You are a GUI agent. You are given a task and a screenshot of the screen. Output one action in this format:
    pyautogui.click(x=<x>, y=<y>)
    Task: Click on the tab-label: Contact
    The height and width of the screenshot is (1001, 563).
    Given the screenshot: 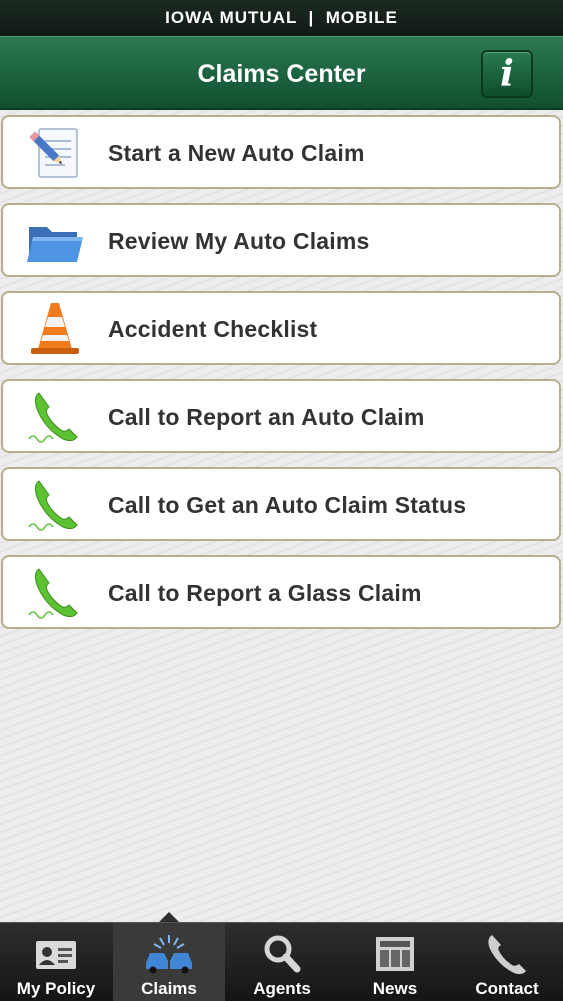 What is the action you would take?
    pyautogui.click(x=507, y=988)
    